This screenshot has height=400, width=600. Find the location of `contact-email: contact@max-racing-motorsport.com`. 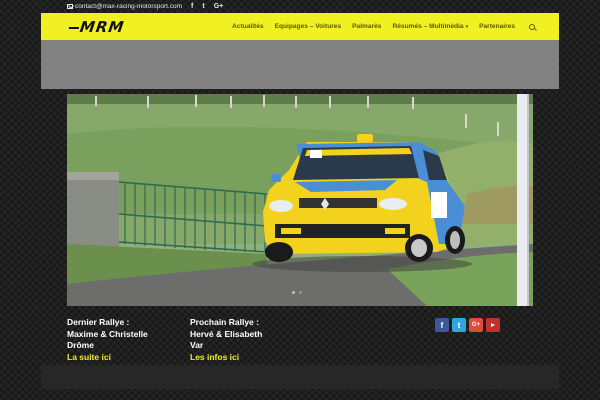

contact-email: contact@max-racing-motorsport.com is located at coordinates (129, 6).